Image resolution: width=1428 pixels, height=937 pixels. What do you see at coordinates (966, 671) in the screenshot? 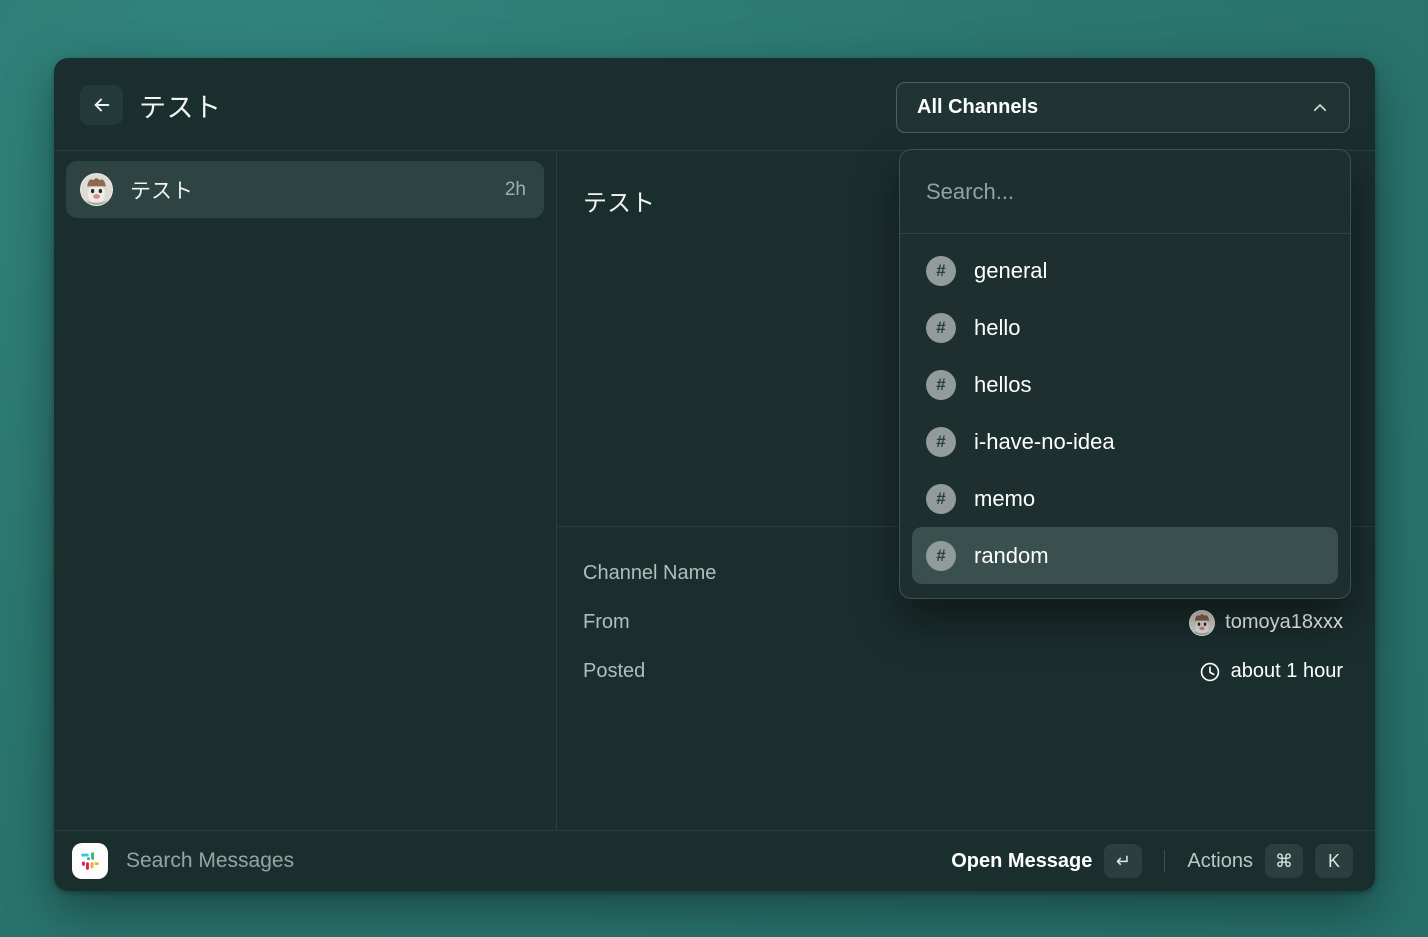
I see `metadata-row-posted: Posted about 1 hour` at bounding box center [966, 671].